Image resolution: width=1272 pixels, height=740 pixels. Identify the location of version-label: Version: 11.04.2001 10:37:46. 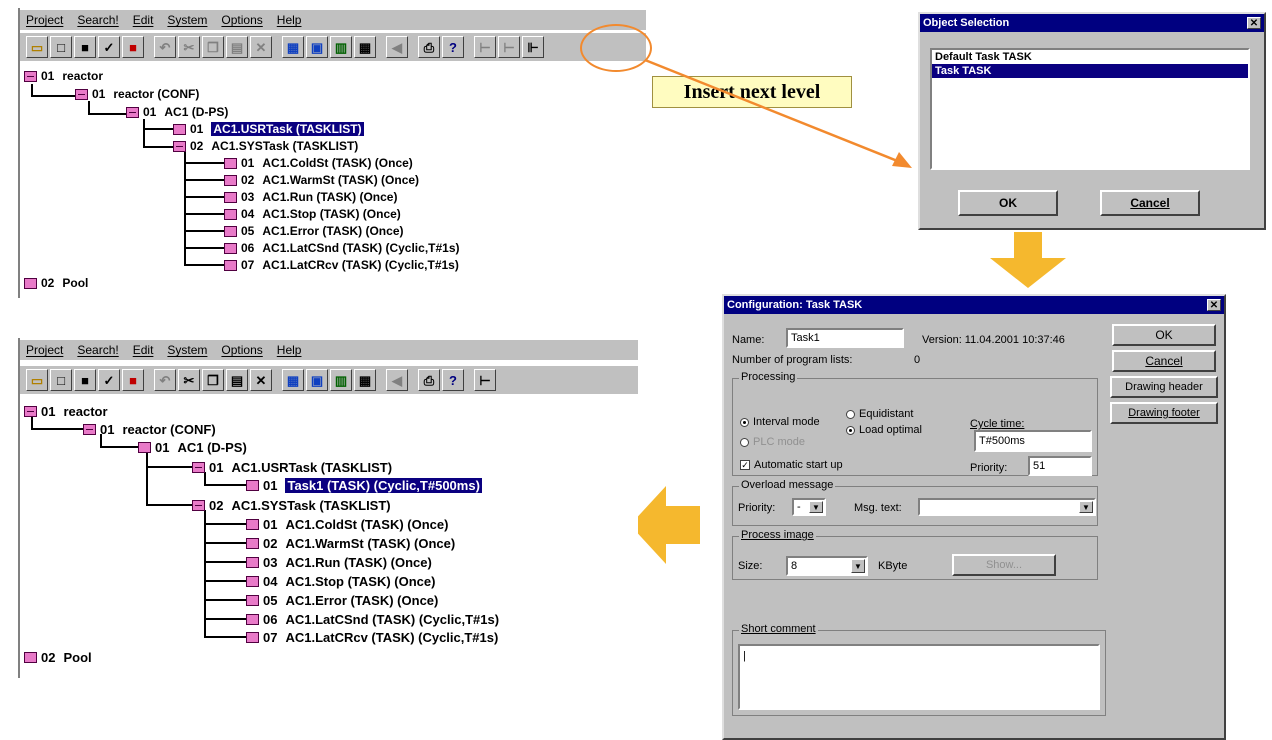
(993, 340).